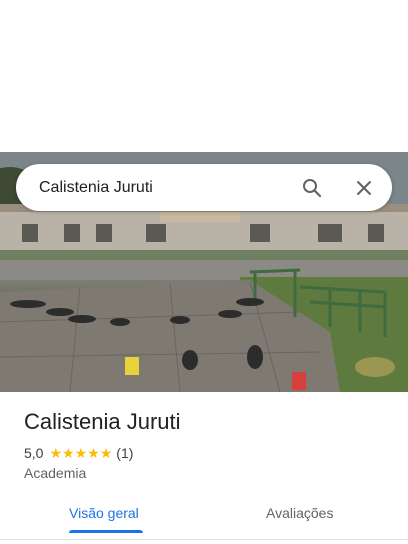 The height and width of the screenshot is (544, 408). I want to click on place-title: Calistenia Juruti, so click(102, 421).